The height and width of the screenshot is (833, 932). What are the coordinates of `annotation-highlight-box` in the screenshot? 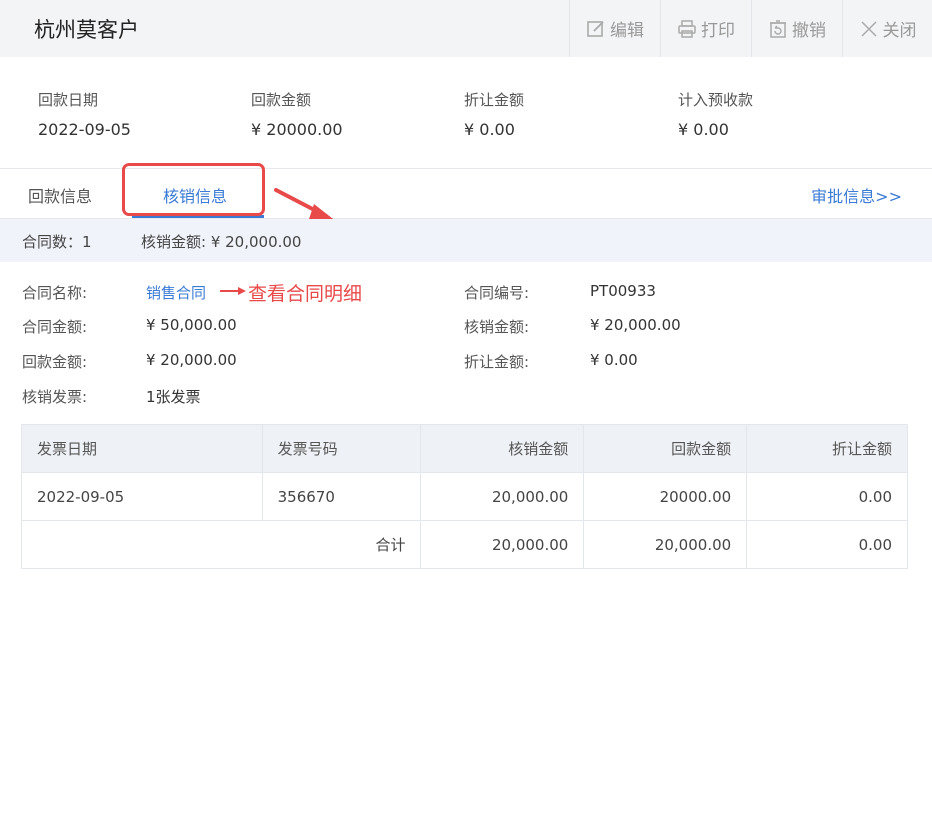 It's located at (193, 189).